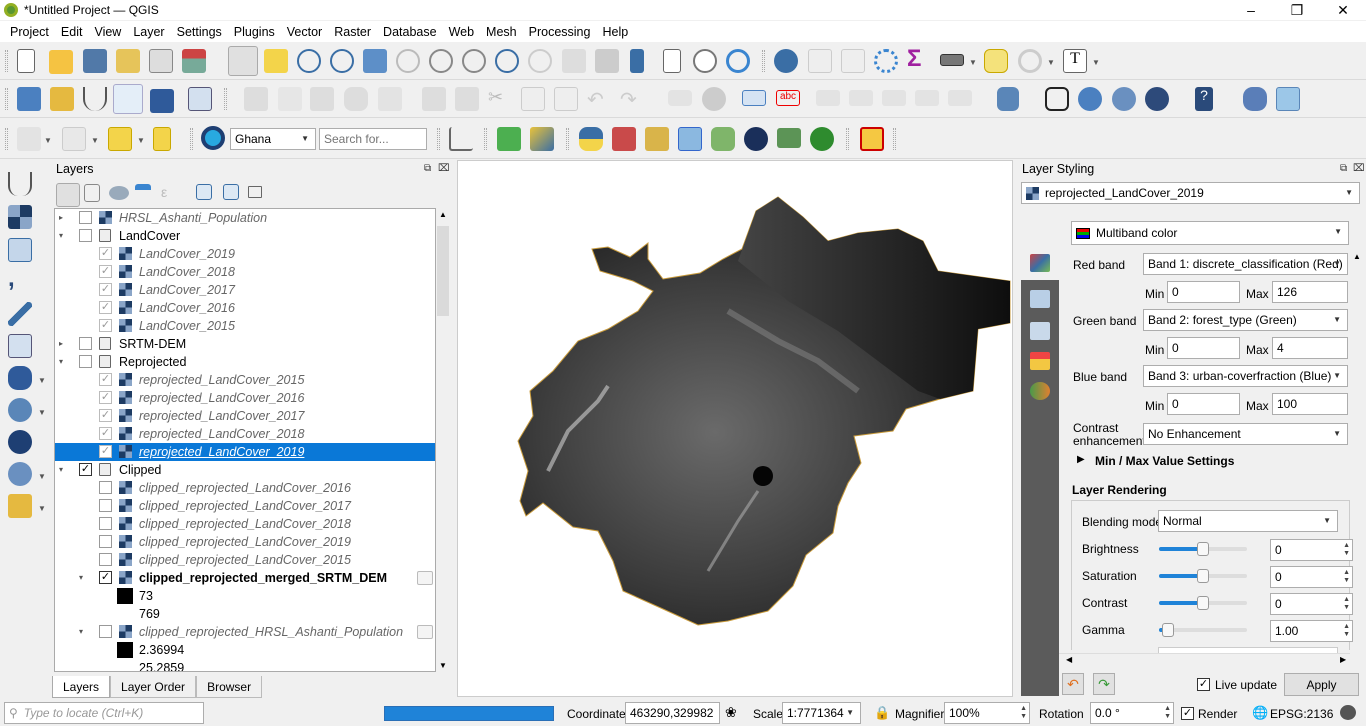 This screenshot has height=726, width=1366. What do you see at coordinates (1204, 660) in the screenshot?
I see `horizontal-scrollbar` at bounding box center [1204, 660].